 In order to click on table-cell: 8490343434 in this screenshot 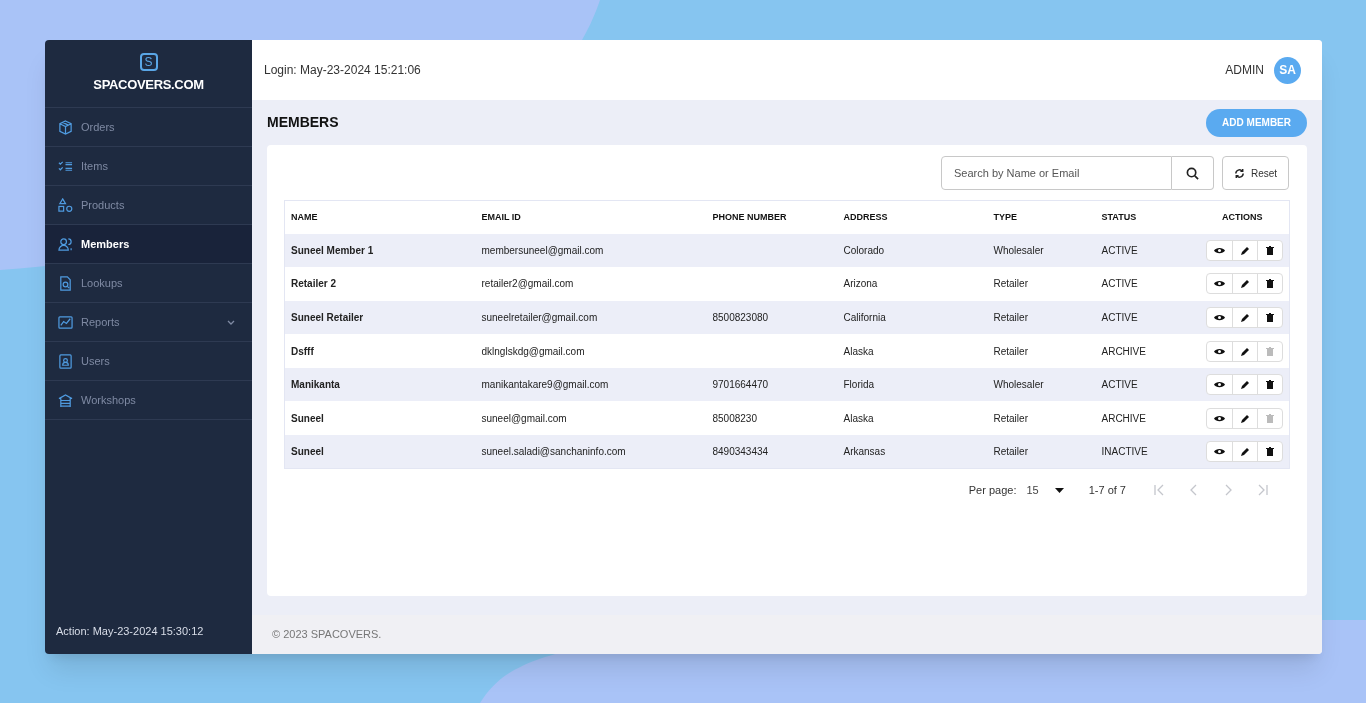, I will do `click(772, 452)`.